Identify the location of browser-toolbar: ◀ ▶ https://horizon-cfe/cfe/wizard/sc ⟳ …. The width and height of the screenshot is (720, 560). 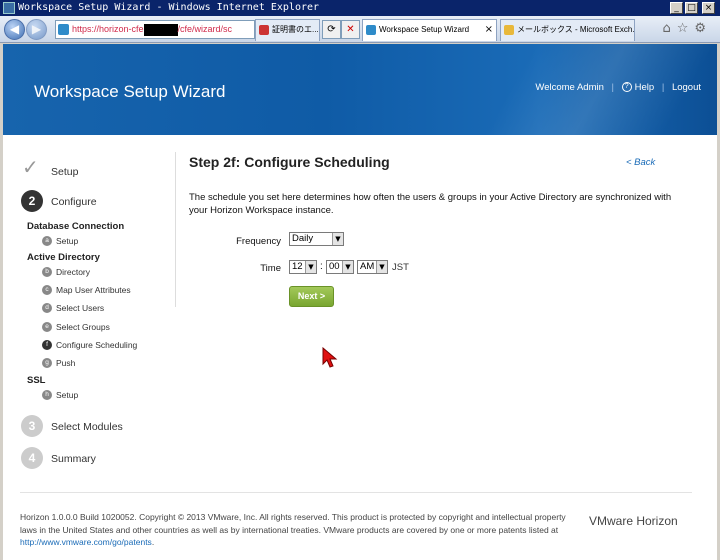
(360, 29).